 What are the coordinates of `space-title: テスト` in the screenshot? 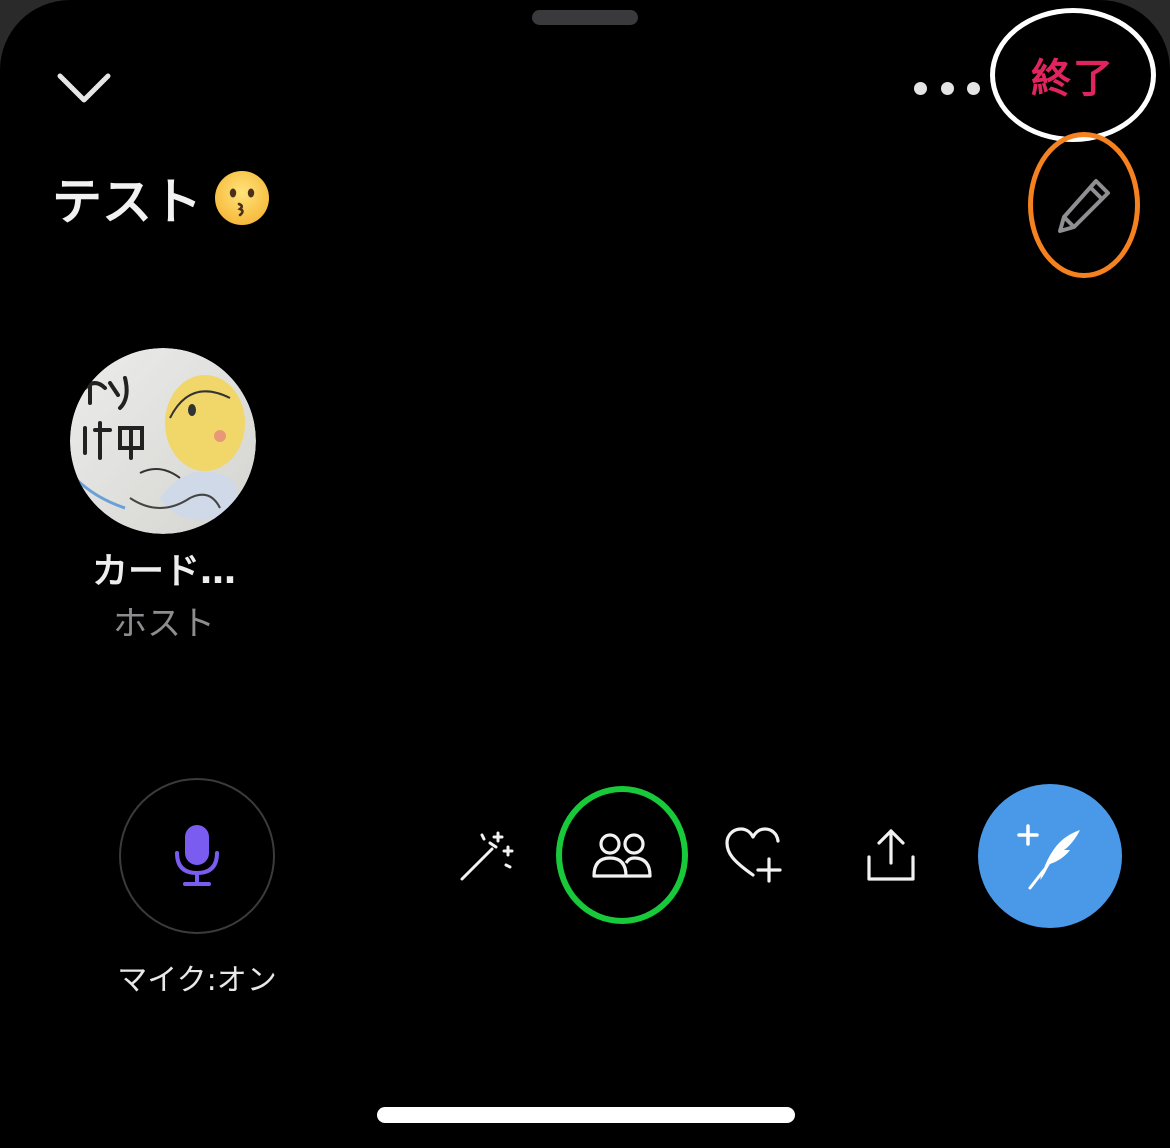 It's located at (161, 198).